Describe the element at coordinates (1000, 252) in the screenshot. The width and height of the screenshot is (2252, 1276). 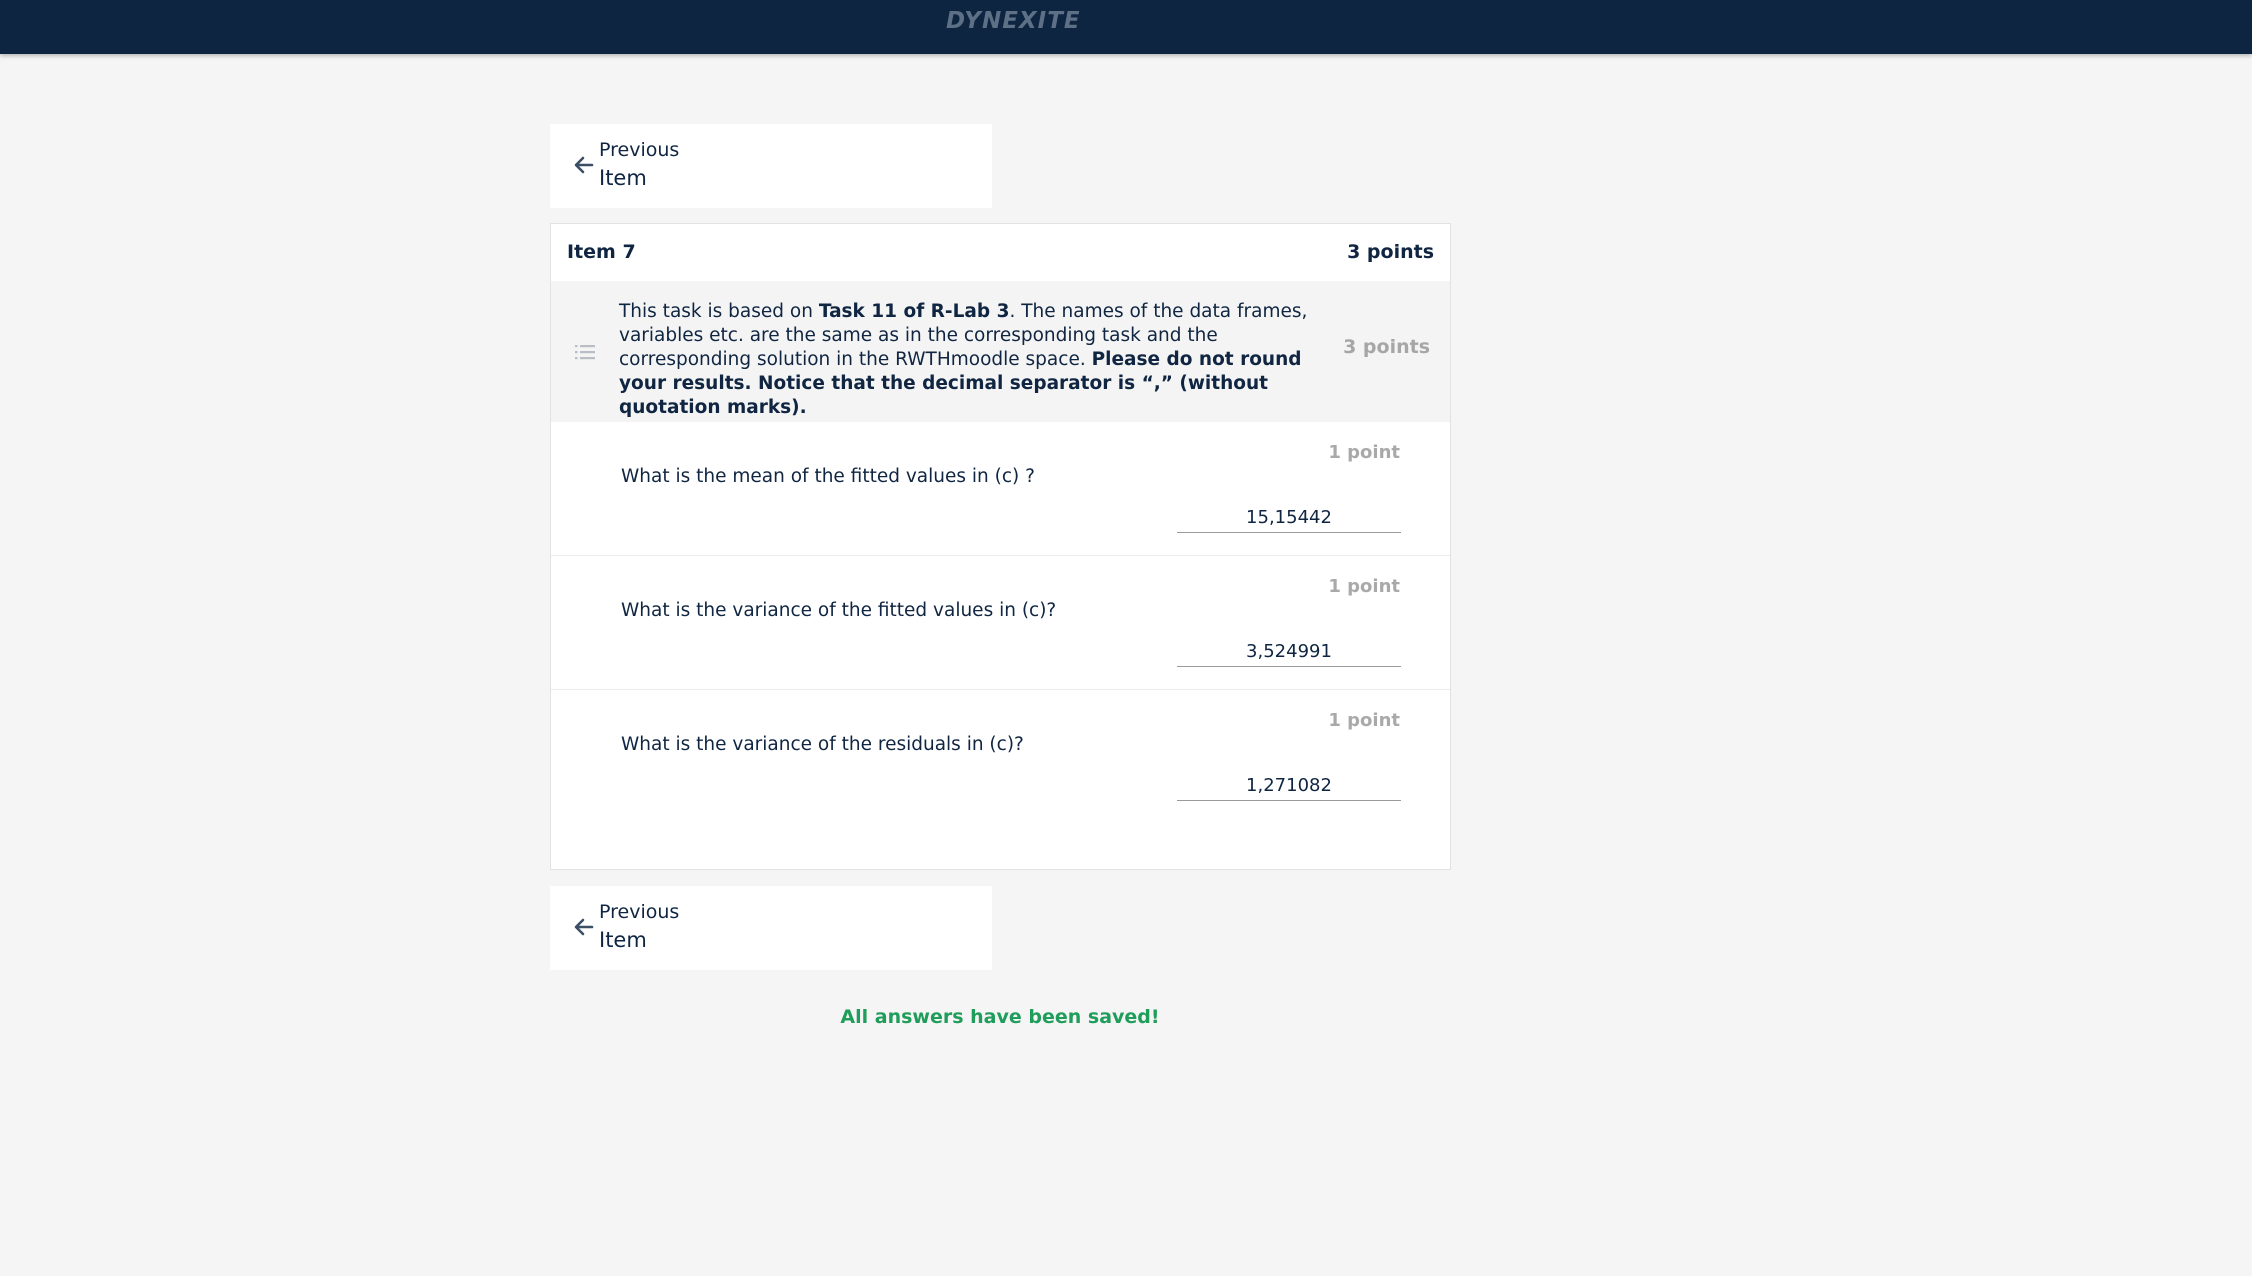
I see `item-header: Item 7 3 points` at that location.